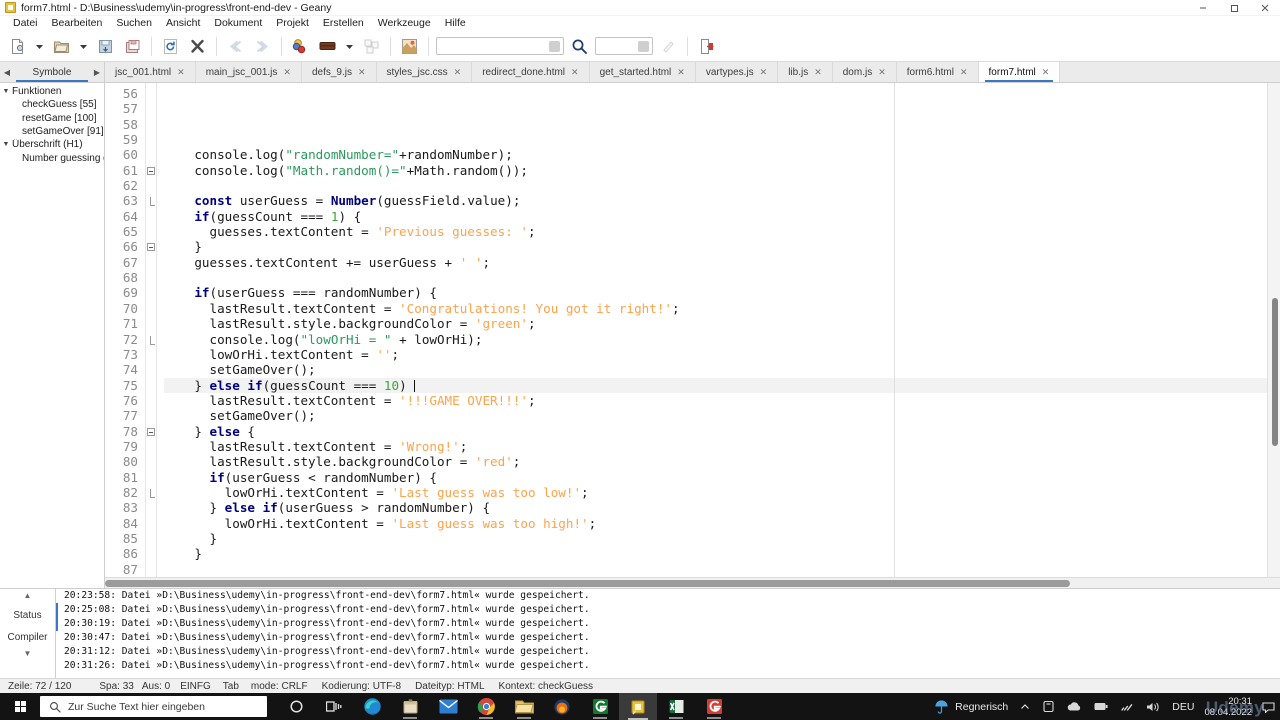  I want to click on build-dropdown, so click(349, 46).